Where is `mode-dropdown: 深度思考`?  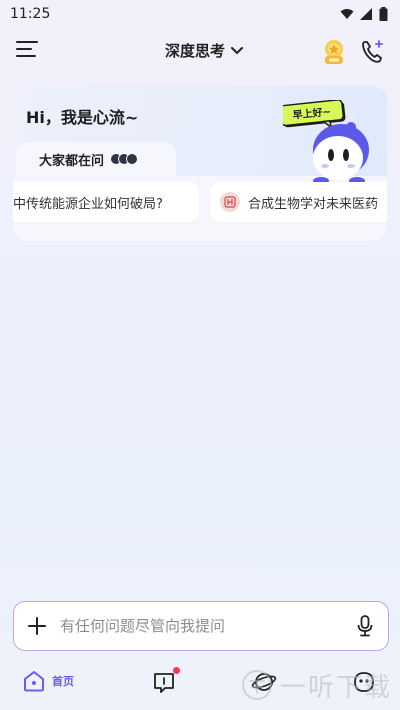 mode-dropdown: 深度思考 is located at coordinates (204, 50).